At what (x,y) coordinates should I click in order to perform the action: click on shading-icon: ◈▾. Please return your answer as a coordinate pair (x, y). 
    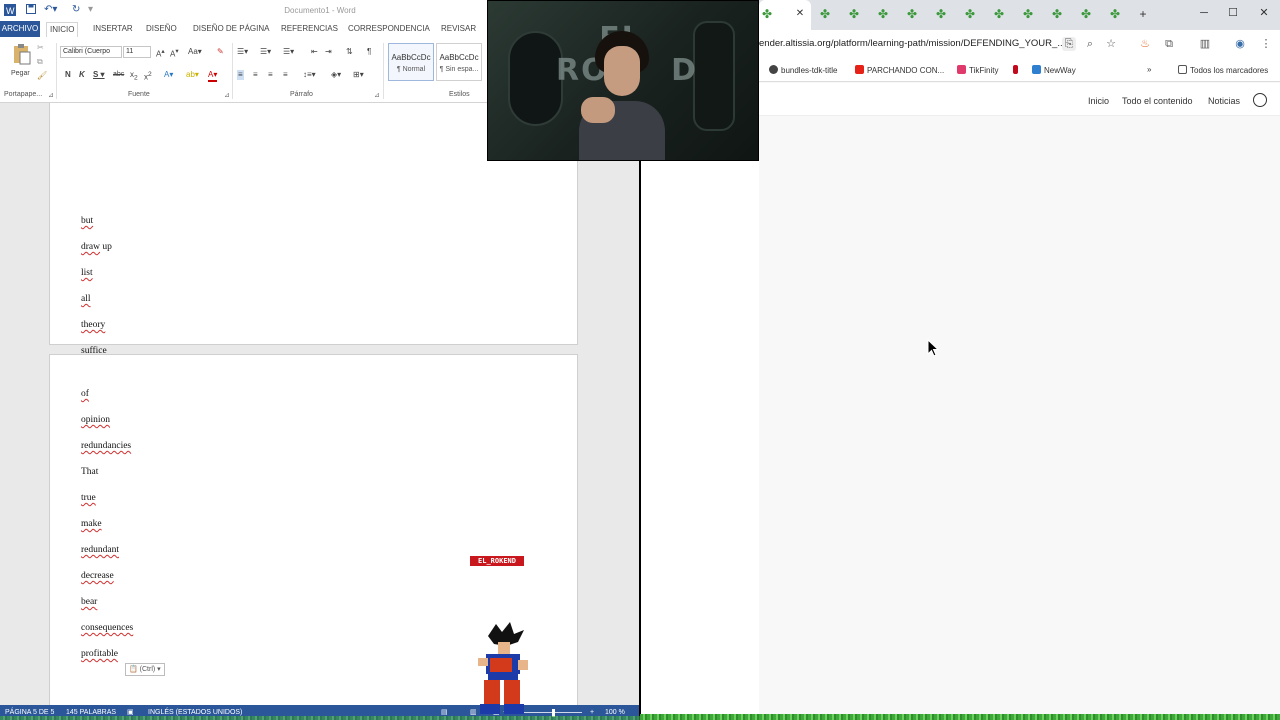
    Looking at the image, I should click on (336, 75).